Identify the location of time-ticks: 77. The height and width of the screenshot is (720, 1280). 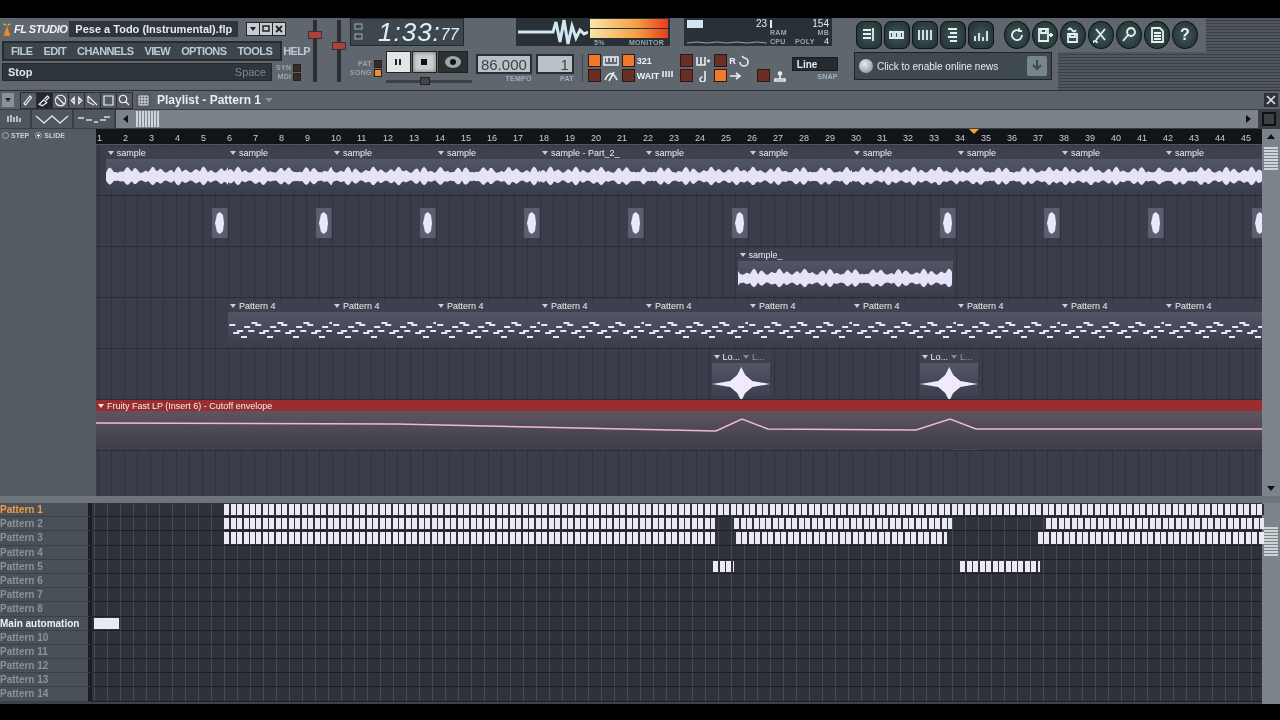
(449, 35).